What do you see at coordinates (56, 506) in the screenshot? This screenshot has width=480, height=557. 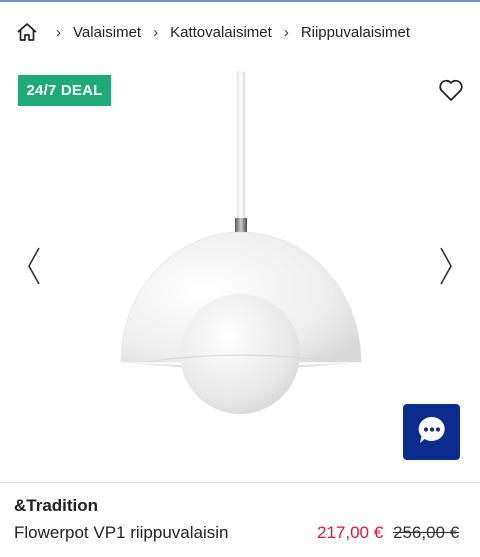 I see `product-brand: &Tradition` at bounding box center [56, 506].